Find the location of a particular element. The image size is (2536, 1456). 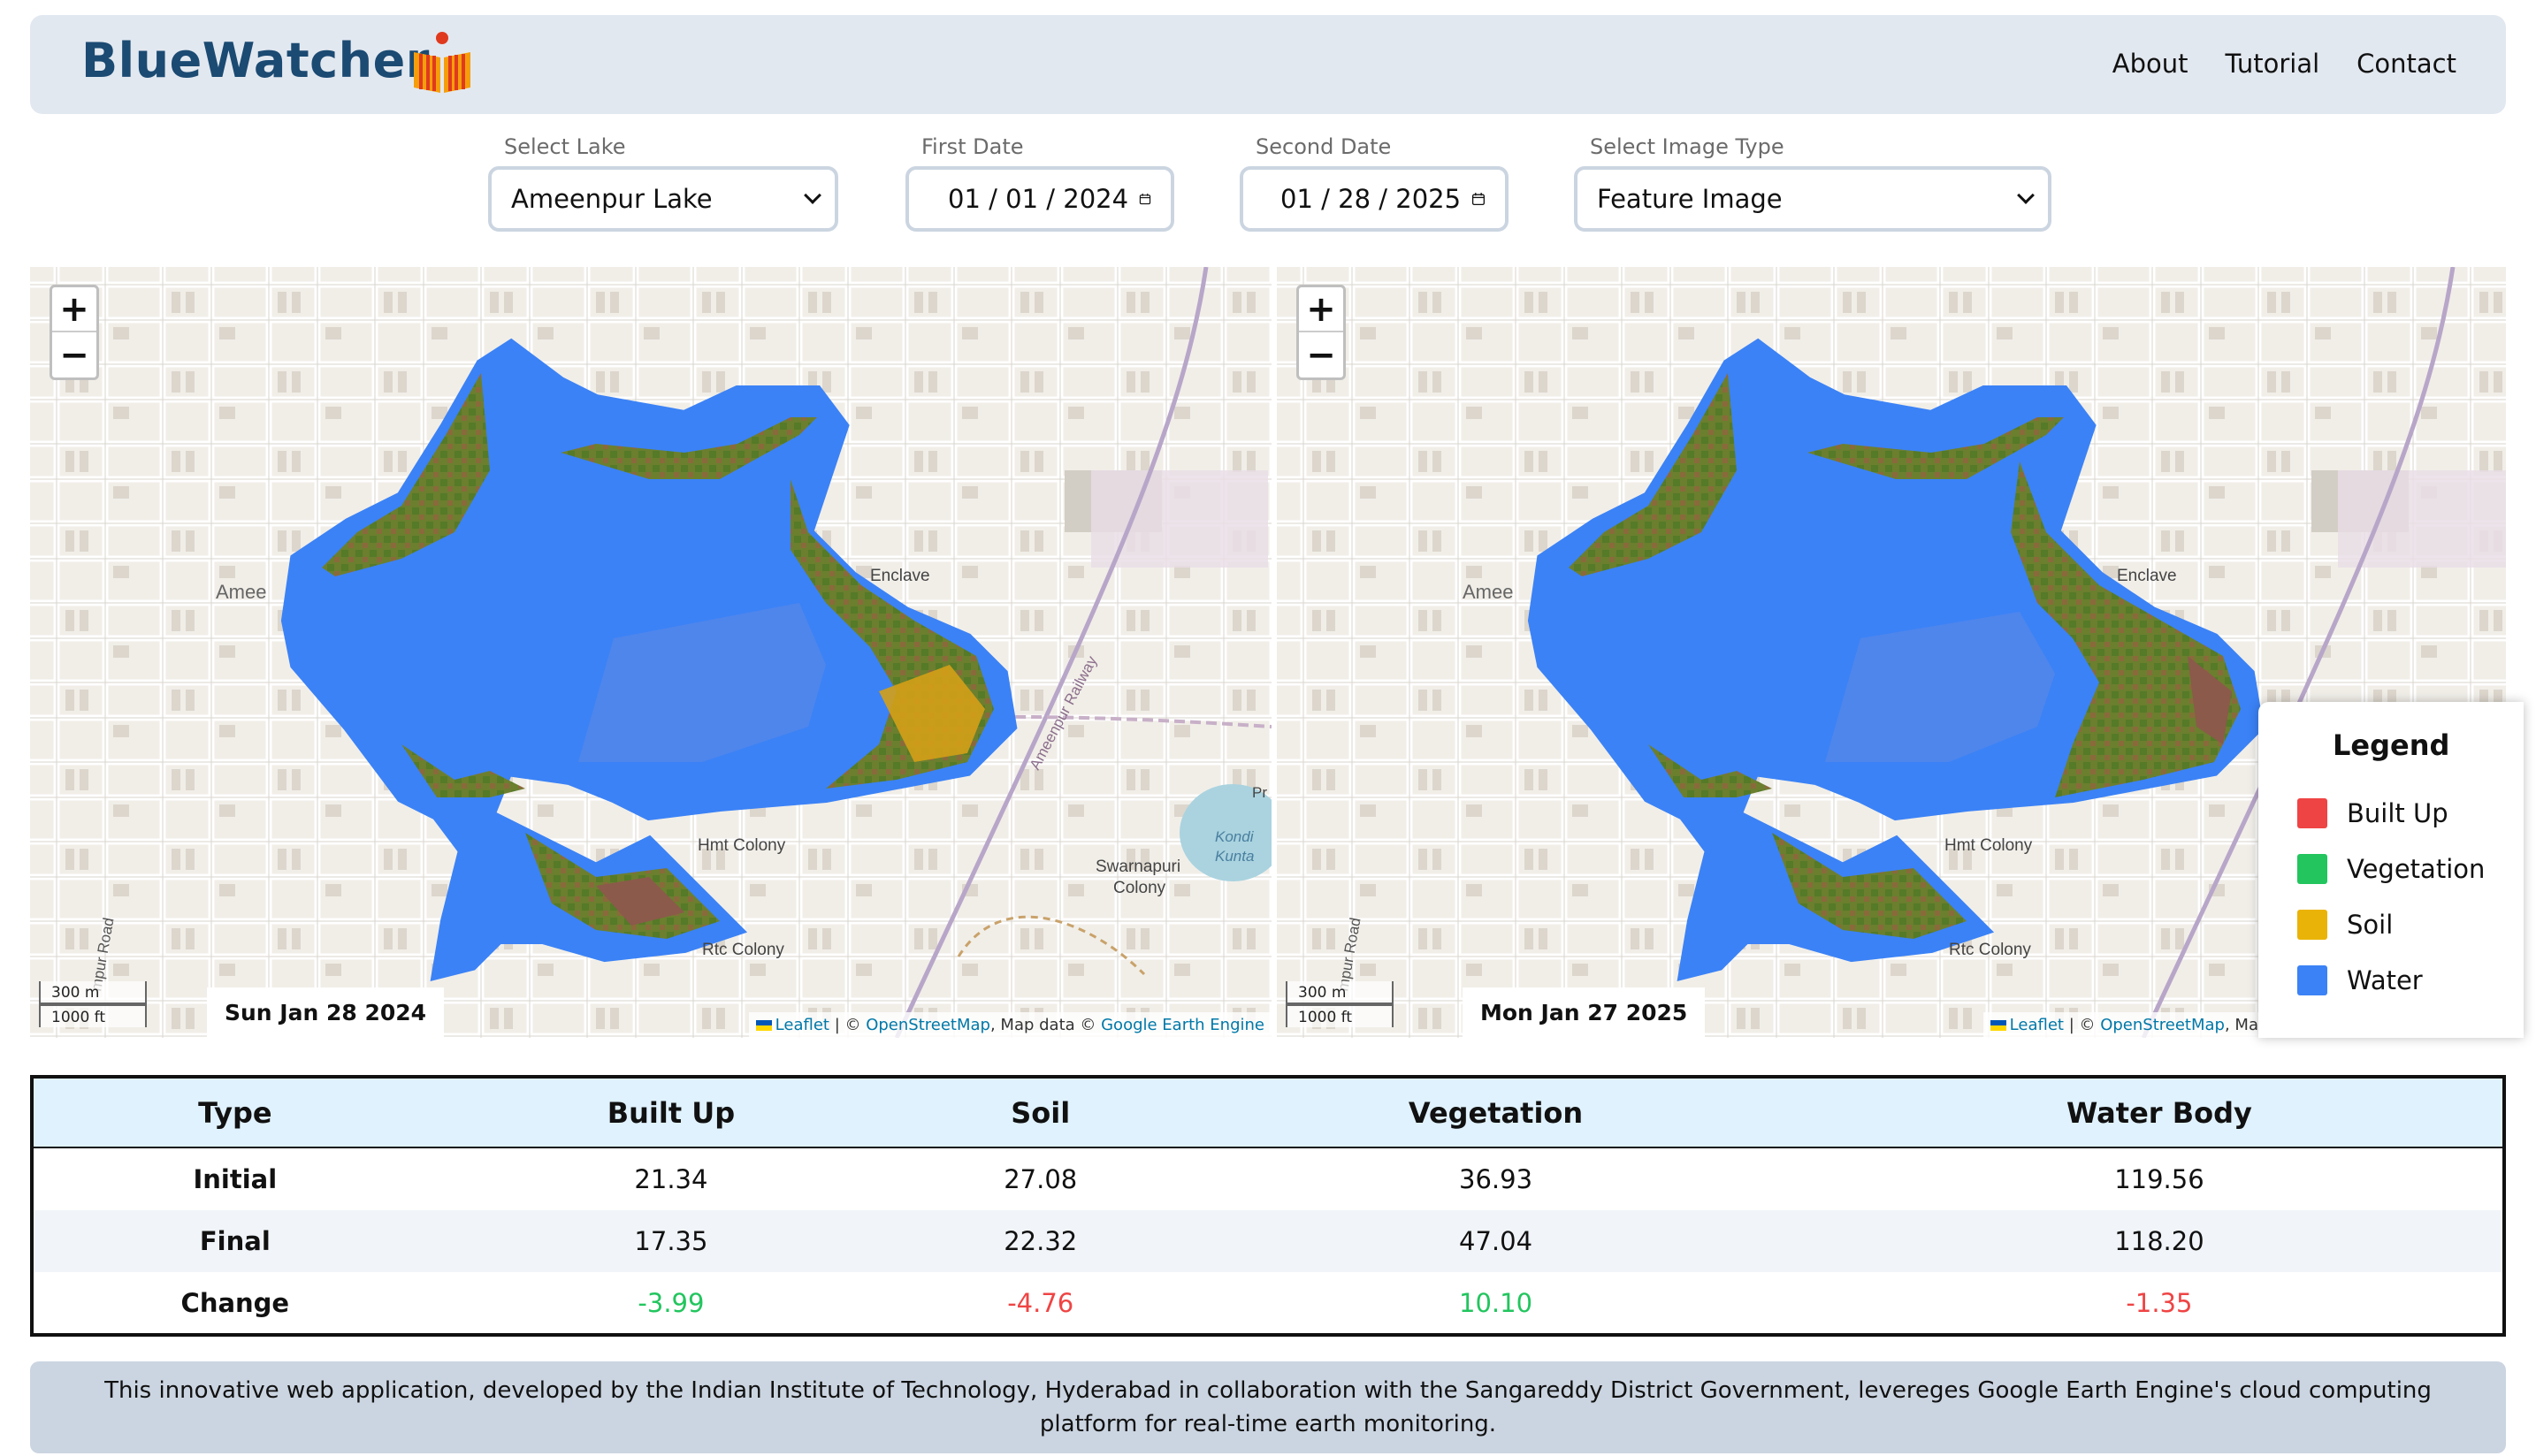

lake-select: Ameenpur Lake is located at coordinates (663, 199).